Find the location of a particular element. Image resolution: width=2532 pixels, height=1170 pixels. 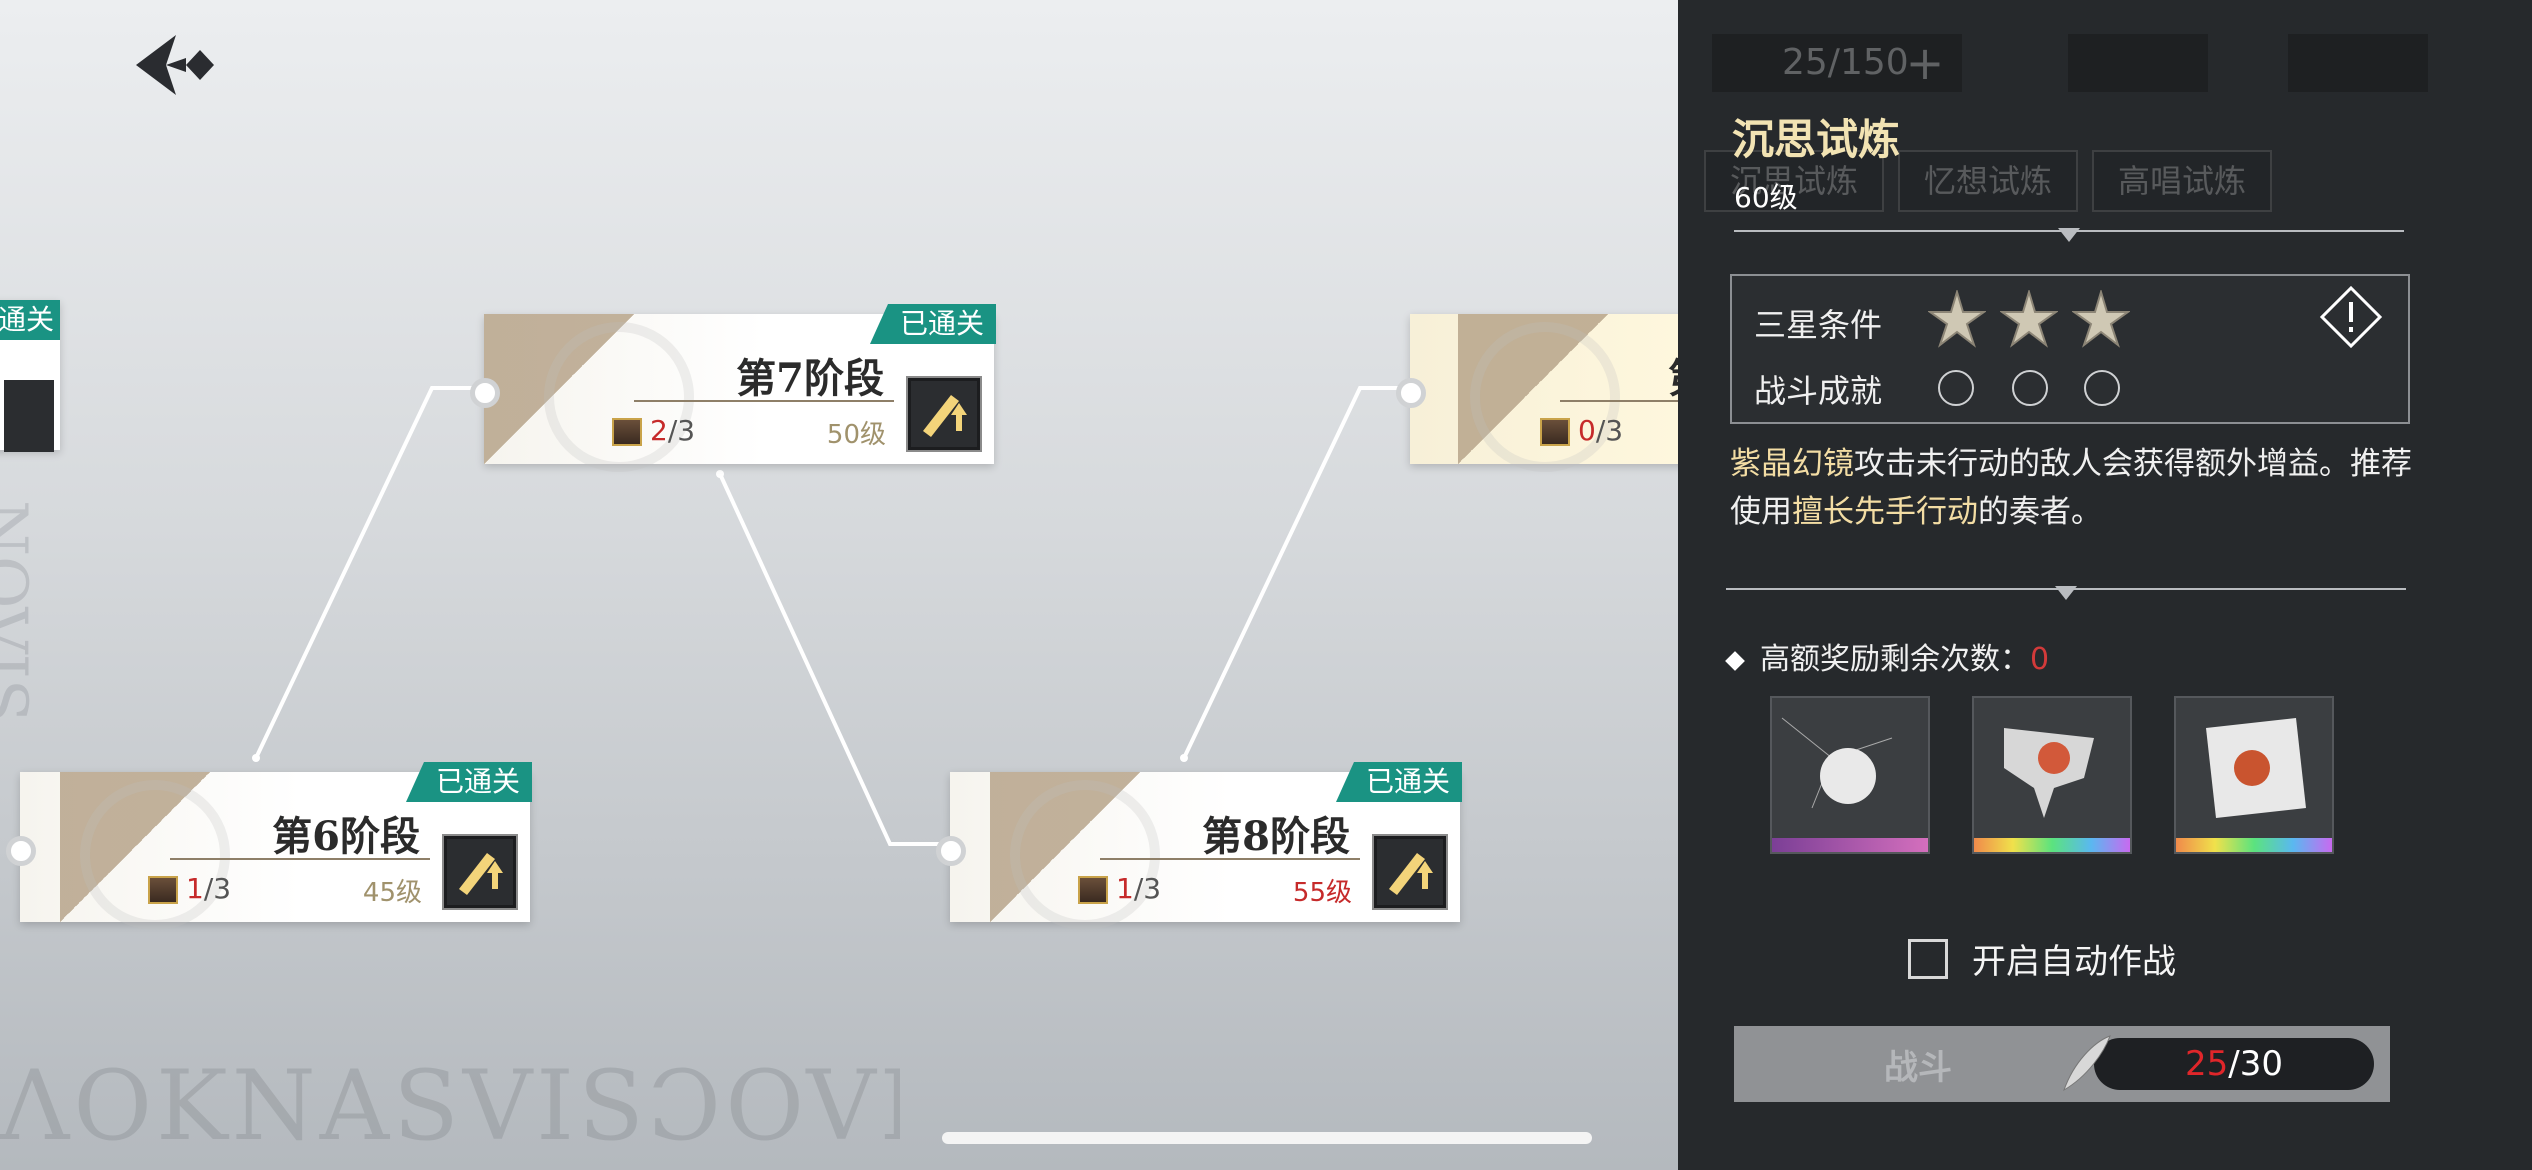

three-star-label: 三星条件 is located at coordinates (1818, 325).